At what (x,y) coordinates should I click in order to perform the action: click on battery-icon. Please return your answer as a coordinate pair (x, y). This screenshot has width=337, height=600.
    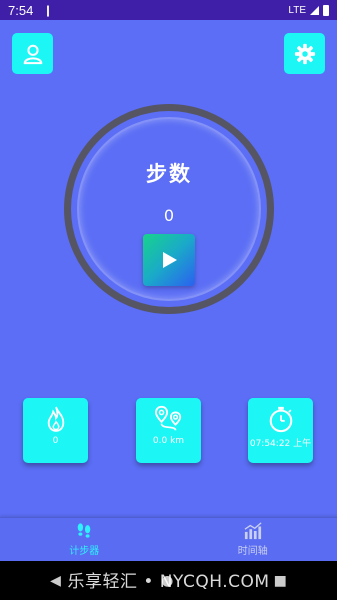
    Looking at the image, I should click on (326, 10).